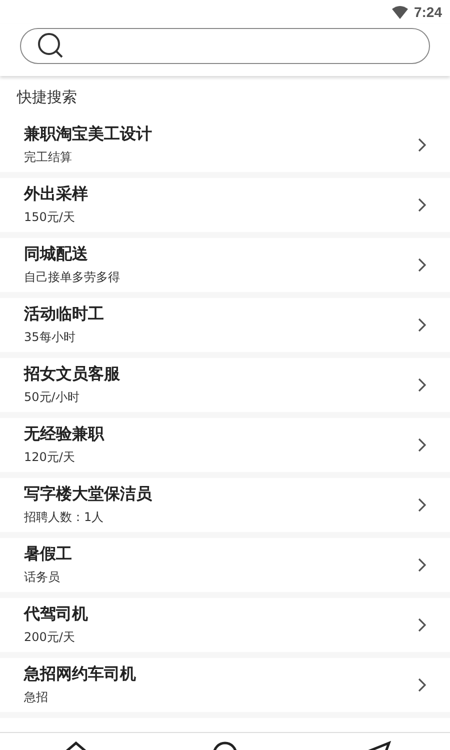  What do you see at coordinates (56, 254) in the screenshot?
I see `job-title: 同城配送` at bounding box center [56, 254].